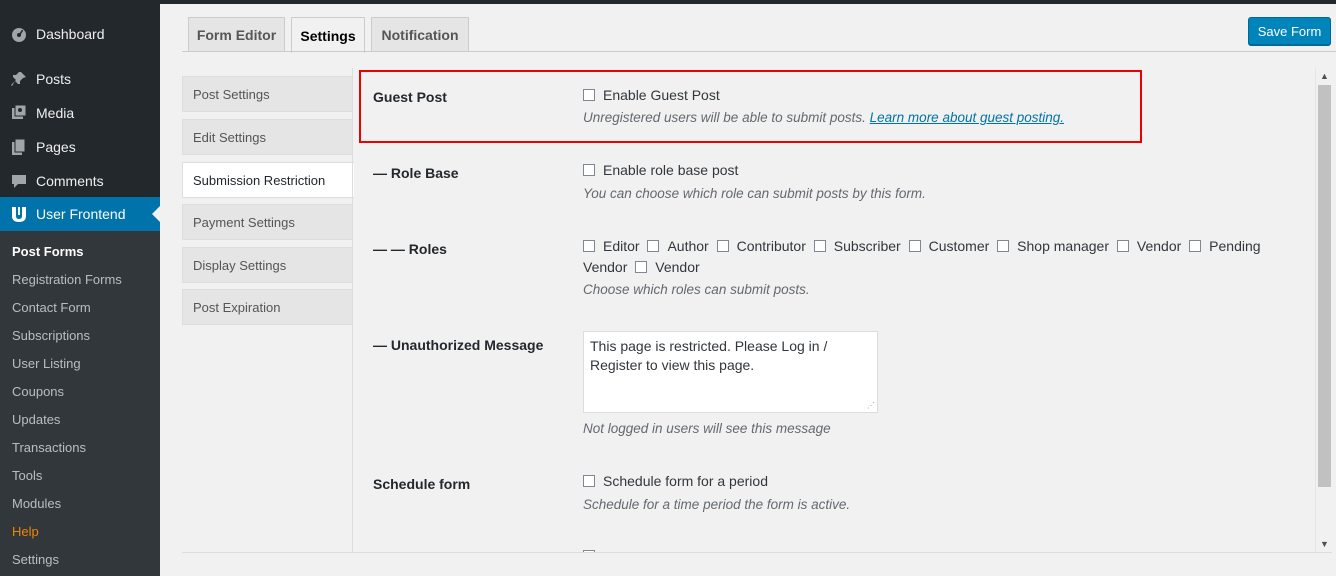  I want to click on nav-payment-settings: Payment Settings, so click(267, 222).